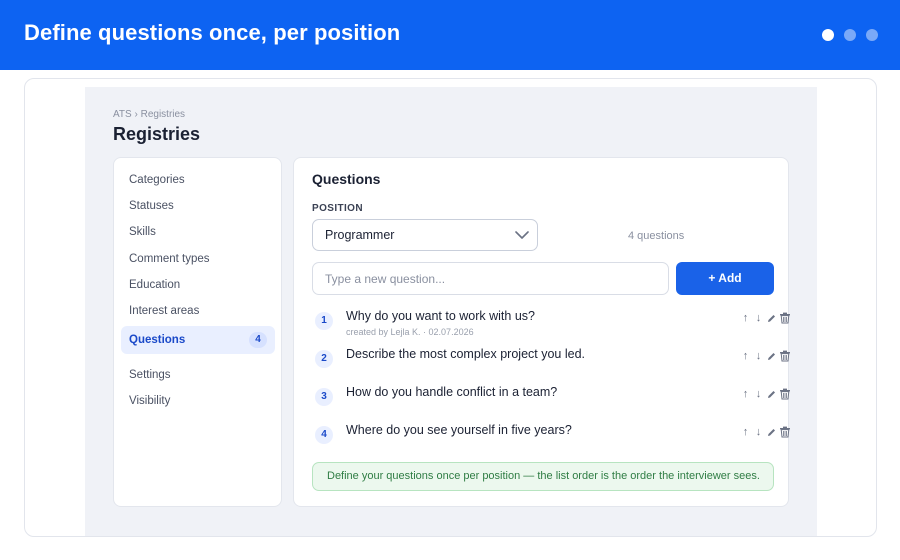 The height and width of the screenshot is (560, 900). Describe the element at coordinates (212, 32) in the screenshot. I see `banner-title: Define questions once, per position` at that location.